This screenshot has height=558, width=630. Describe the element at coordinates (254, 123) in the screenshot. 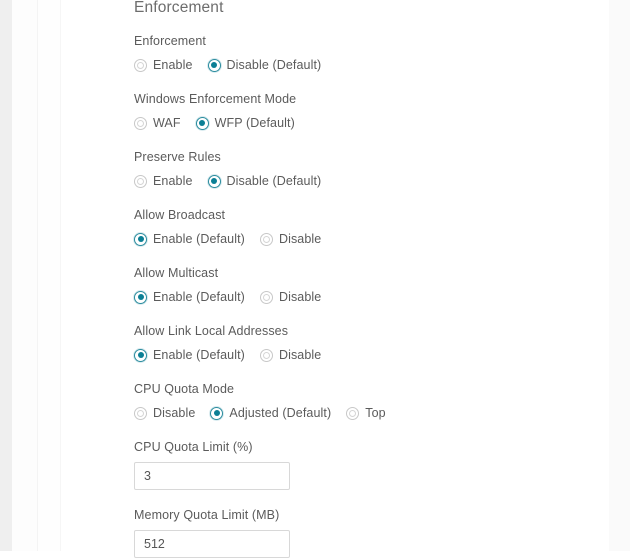

I see `radio-label: WFP (Default)` at that location.